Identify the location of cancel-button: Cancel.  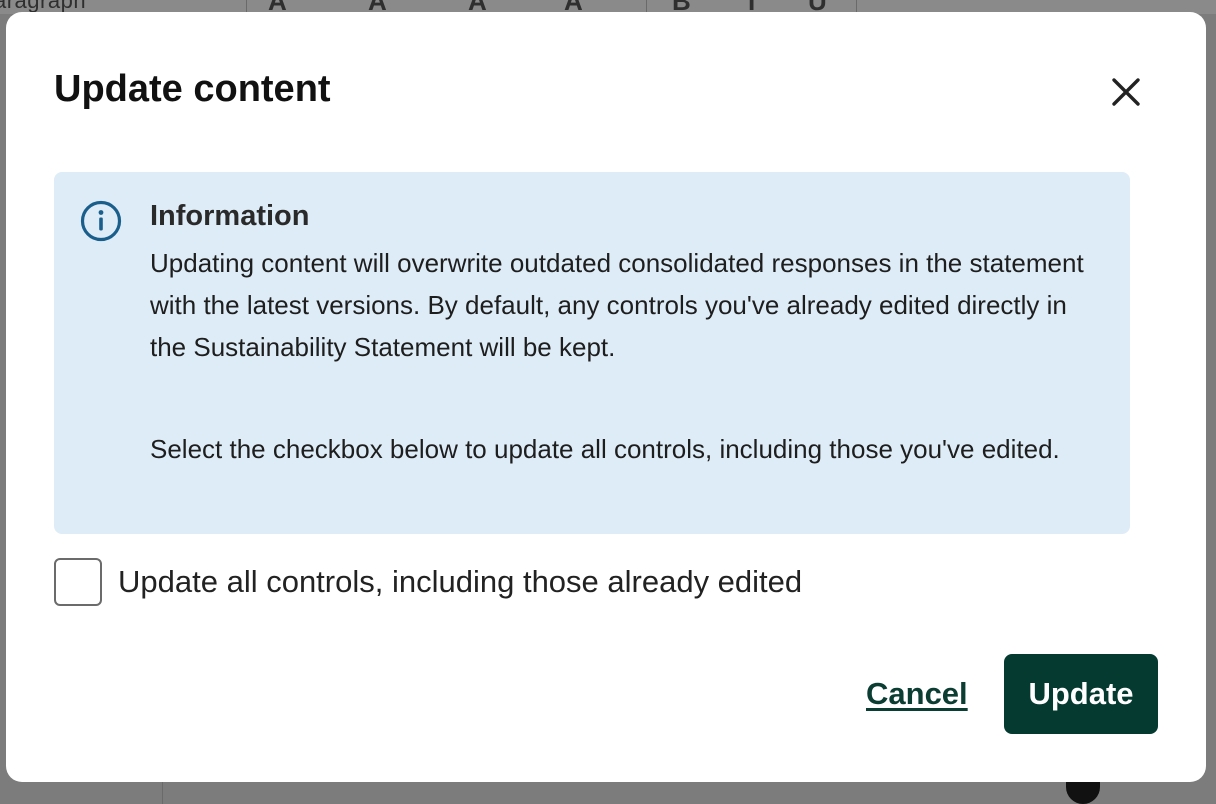
(917, 694).